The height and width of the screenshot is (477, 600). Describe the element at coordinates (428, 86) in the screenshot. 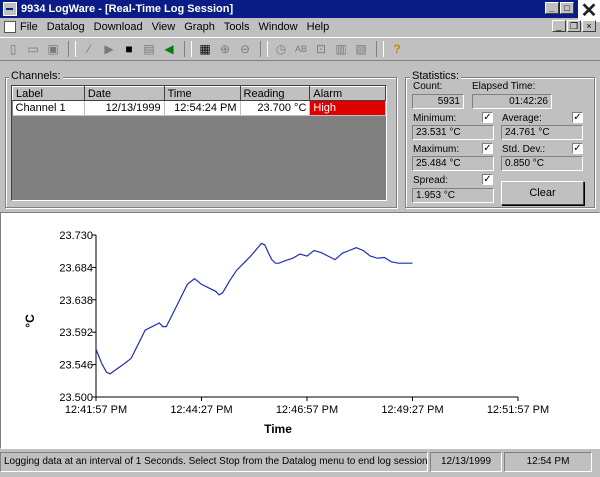

I see `count-label: Count:` at that location.